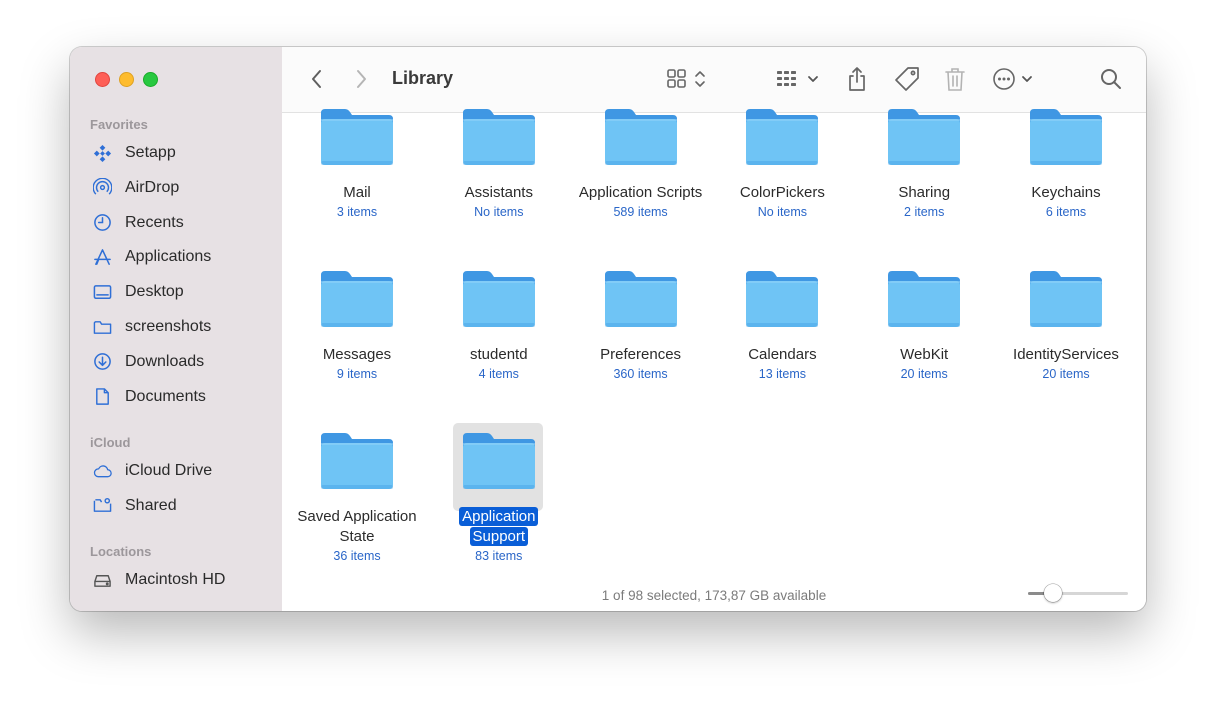  What do you see at coordinates (782, 192) in the screenshot?
I see `folder-name: ColorPickers` at bounding box center [782, 192].